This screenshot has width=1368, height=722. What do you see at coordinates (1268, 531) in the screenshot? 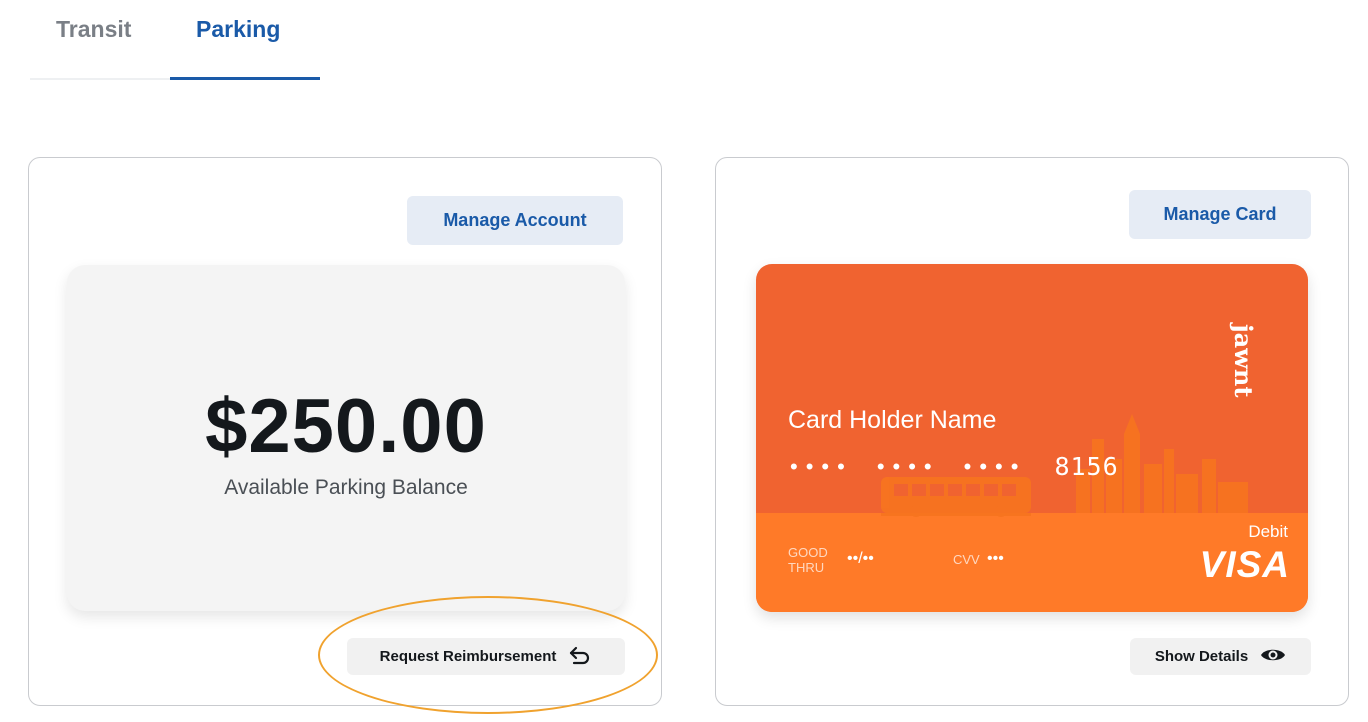
I see `card-type: Debit` at bounding box center [1268, 531].